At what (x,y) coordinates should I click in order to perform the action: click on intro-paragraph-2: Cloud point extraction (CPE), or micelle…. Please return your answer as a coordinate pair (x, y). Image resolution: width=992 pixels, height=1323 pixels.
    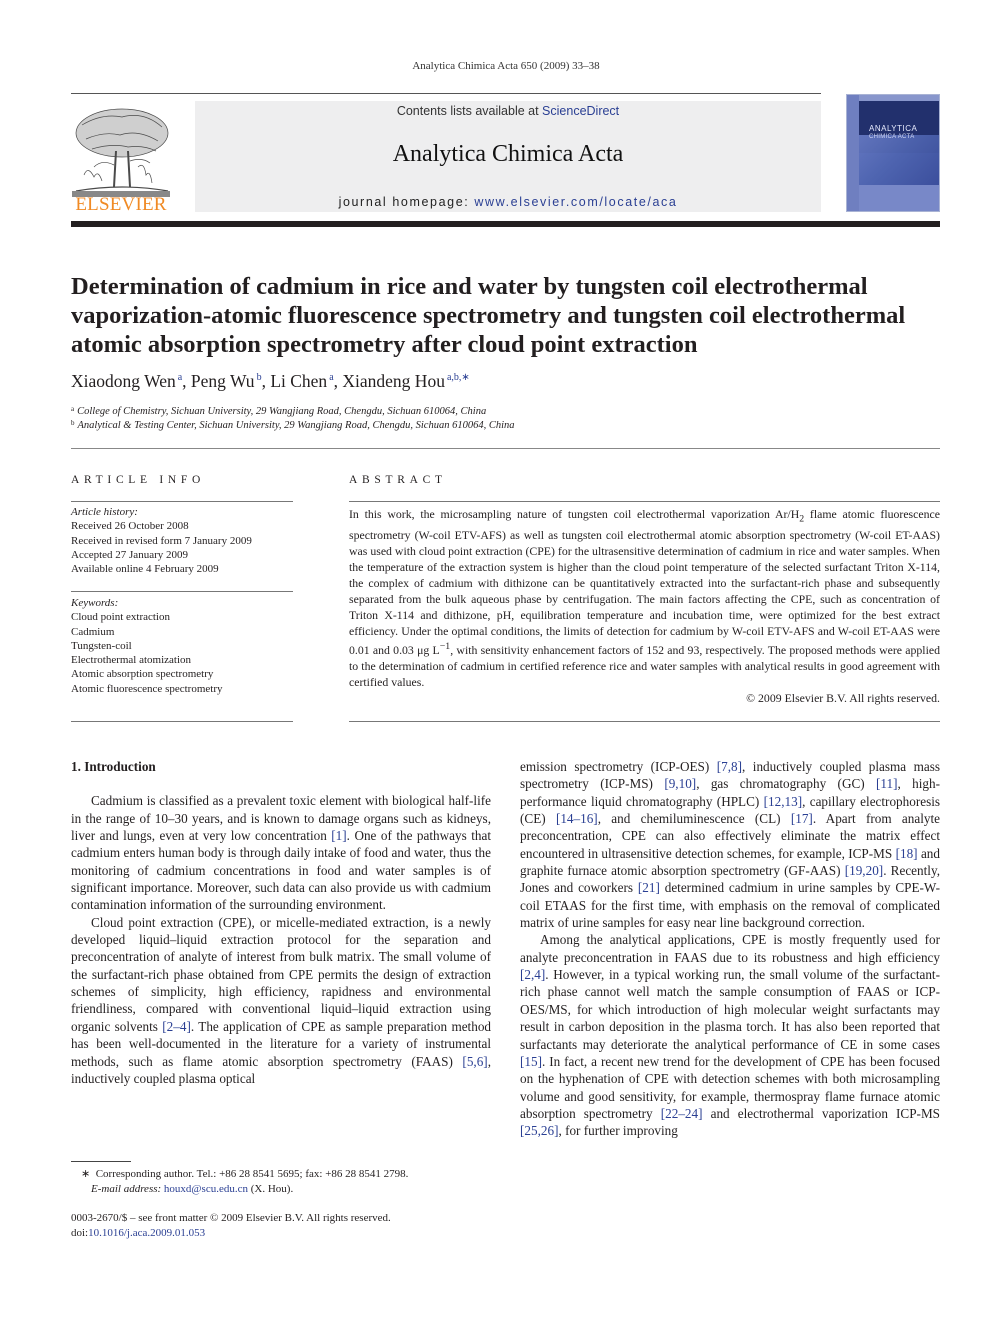
    Looking at the image, I should click on (281, 1000).